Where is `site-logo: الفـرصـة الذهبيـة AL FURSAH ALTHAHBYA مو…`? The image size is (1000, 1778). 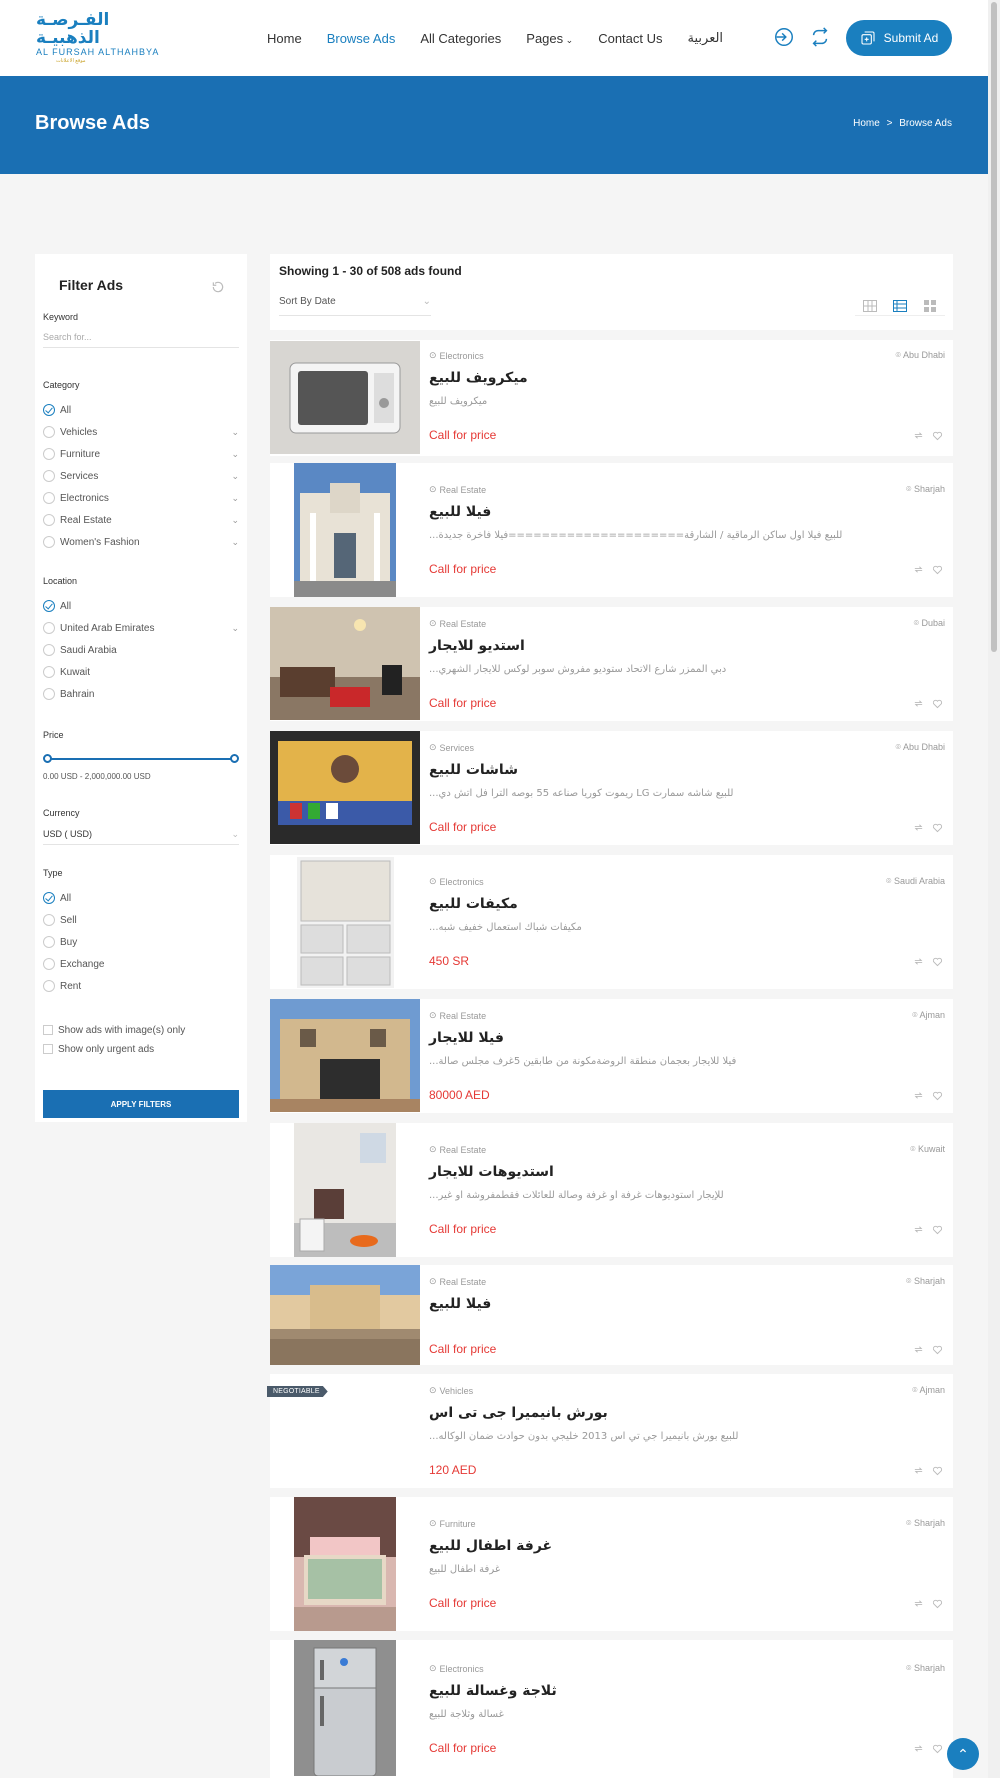
site-logo: الفـرصـة الذهبيـة AL FURSAH ALTHAHBYA مو… is located at coordinates (101, 37).